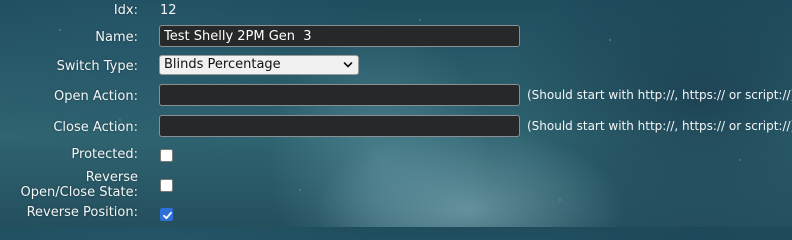  What do you see at coordinates (396, 185) in the screenshot?
I see `reverse-state-row: Reverse Open/Close State:` at bounding box center [396, 185].